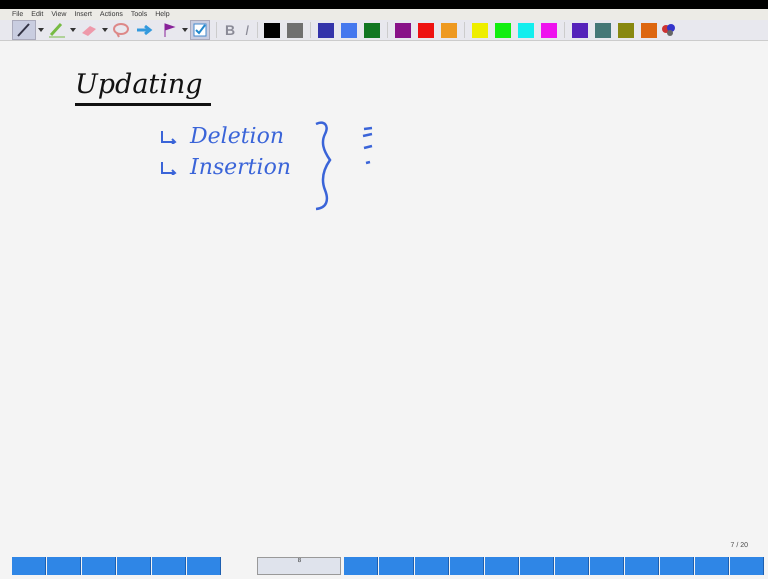 The height and width of the screenshot is (579, 768). I want to click on handwritten-text: Deletion, so click(237, 136).